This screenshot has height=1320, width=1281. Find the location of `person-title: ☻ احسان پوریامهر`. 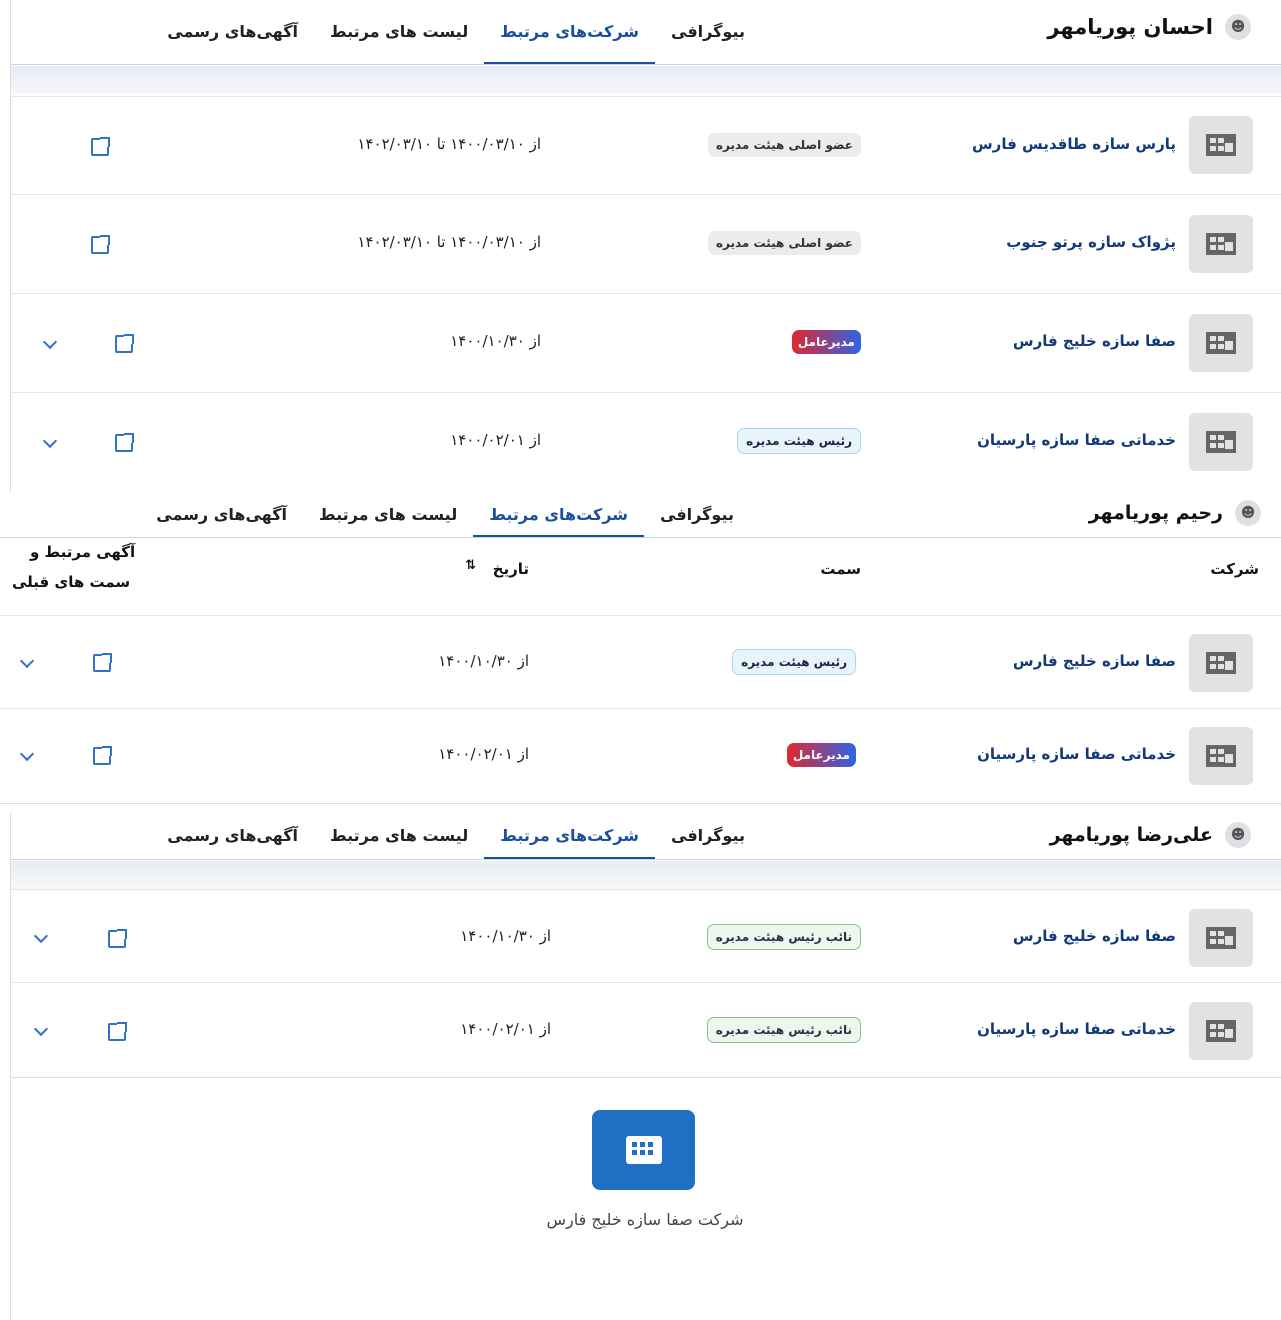

person-title: ☻ احسان پوریامهر is located at coordinates (1149, 27).